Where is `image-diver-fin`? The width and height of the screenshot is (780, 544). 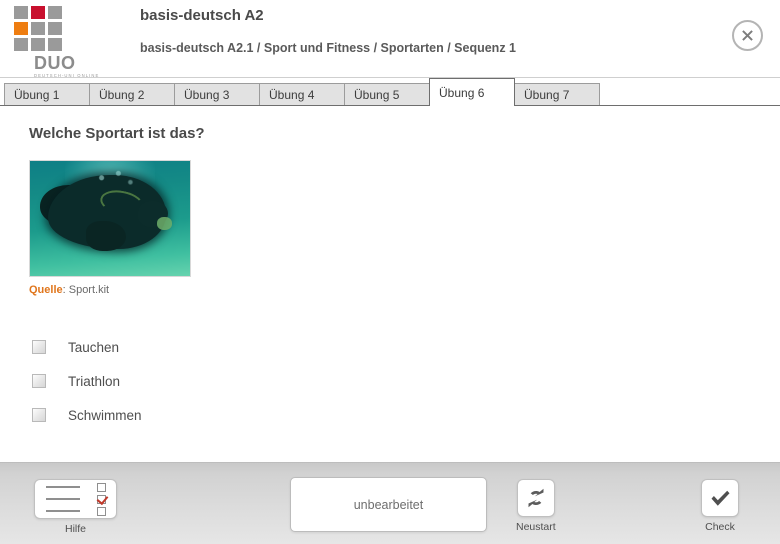
image-diver-fin is located at coordinates (106, 236).